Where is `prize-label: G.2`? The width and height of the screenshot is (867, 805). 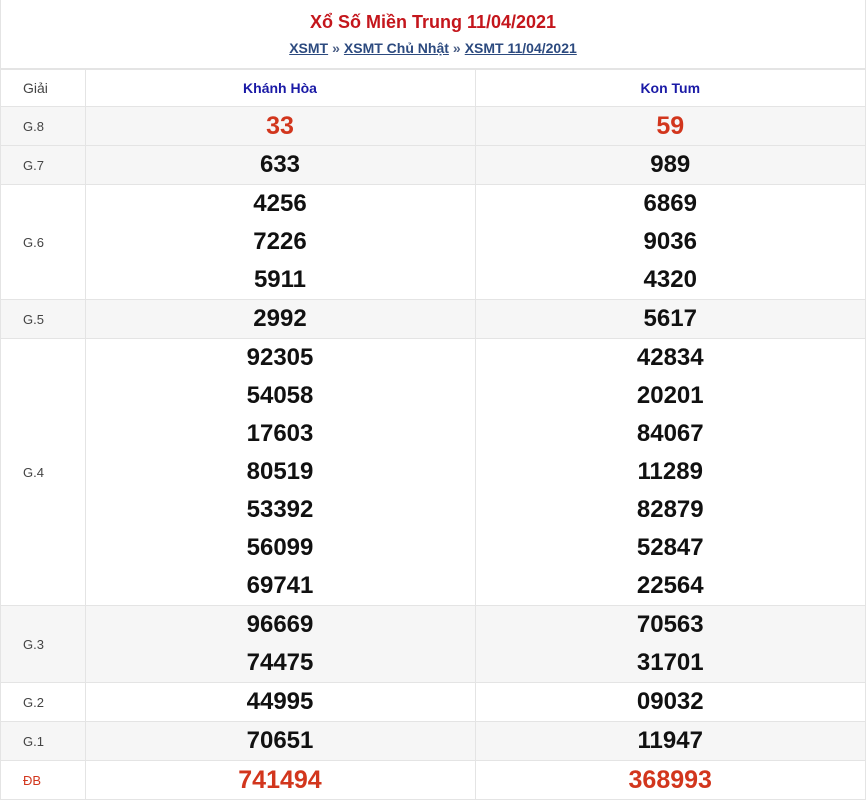
prize-label: G.2 is located at coordinates (43, 702).